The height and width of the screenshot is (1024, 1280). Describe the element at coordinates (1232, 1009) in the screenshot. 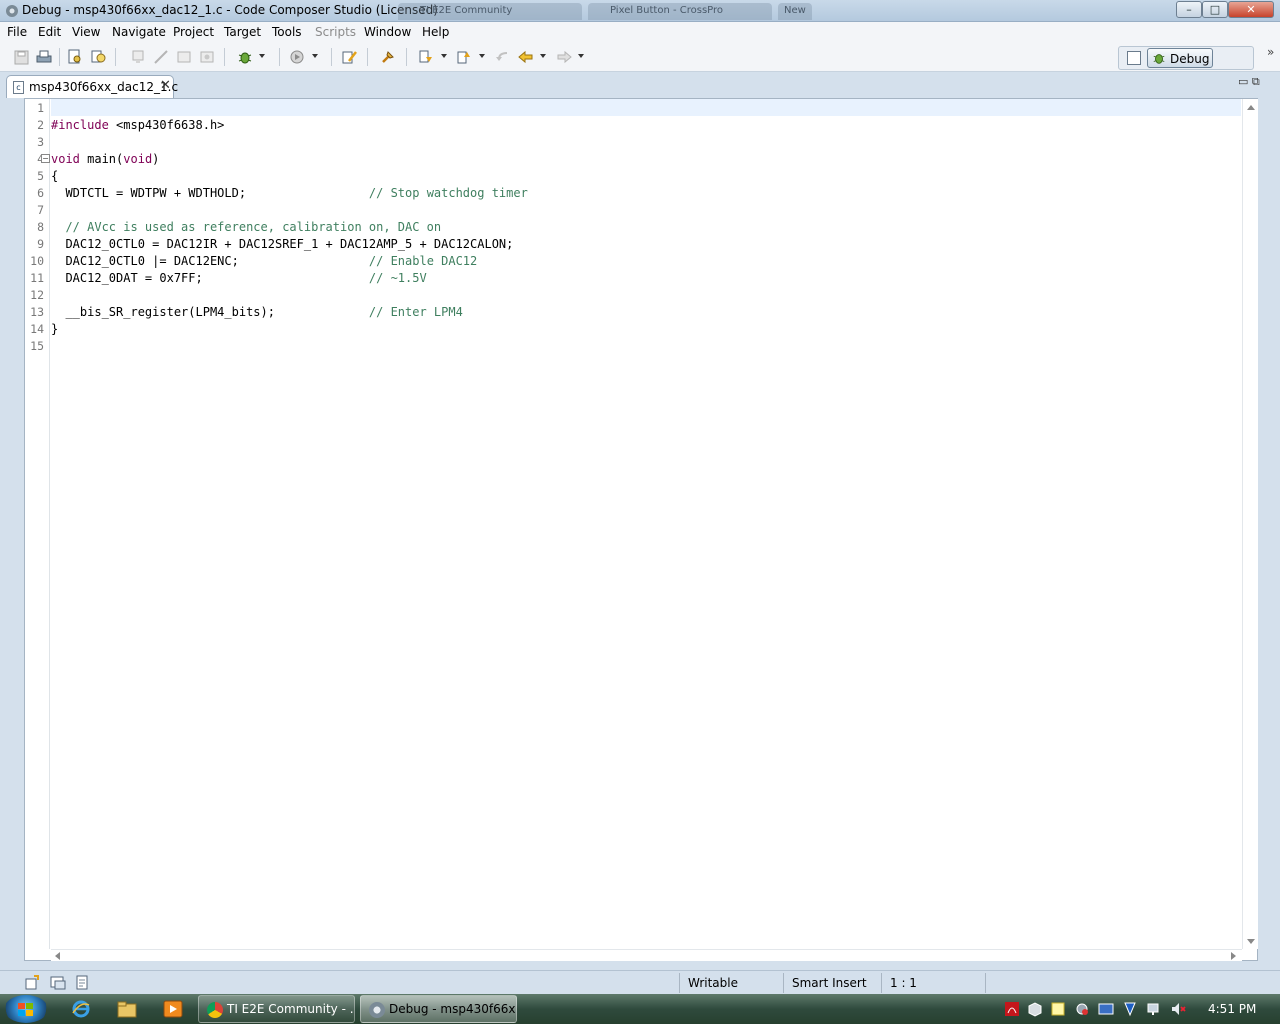

I see `system-clock: 4:51 PM` at that location.